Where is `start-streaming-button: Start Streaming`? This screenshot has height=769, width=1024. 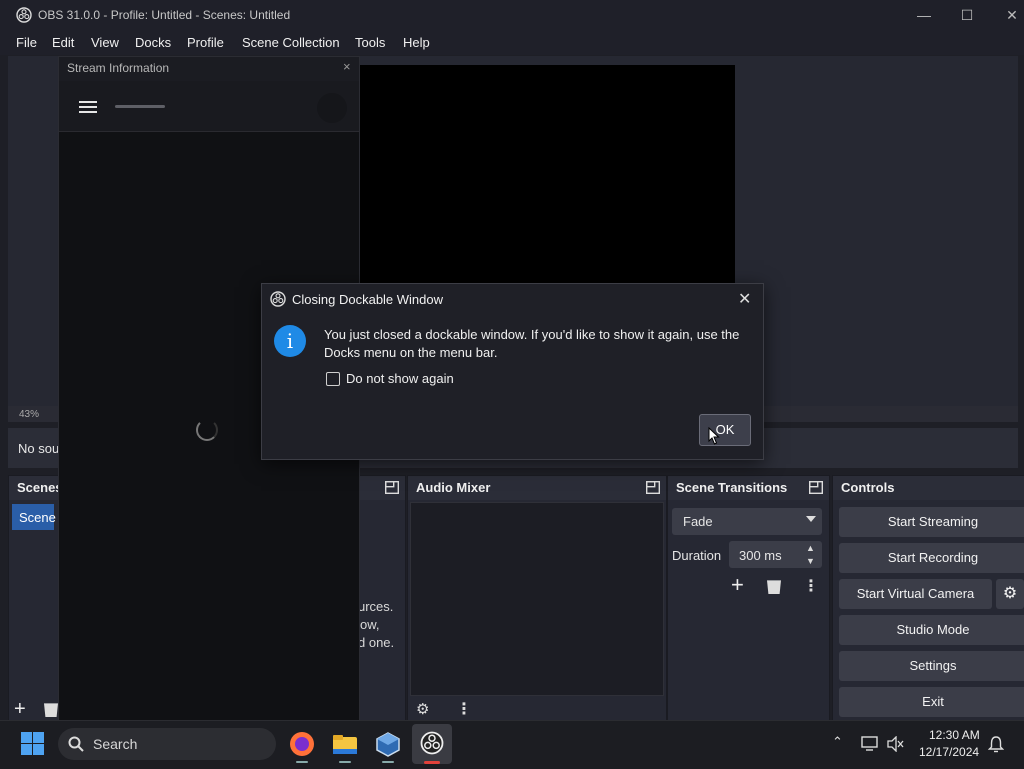
start-streaming-button: Start Streaming is located at coordinates (931, 522).